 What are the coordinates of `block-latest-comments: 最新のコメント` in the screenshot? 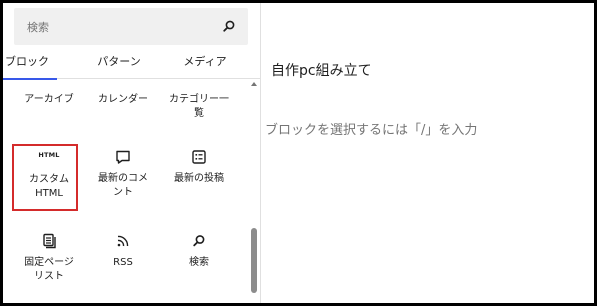 It's located at (123, 174).